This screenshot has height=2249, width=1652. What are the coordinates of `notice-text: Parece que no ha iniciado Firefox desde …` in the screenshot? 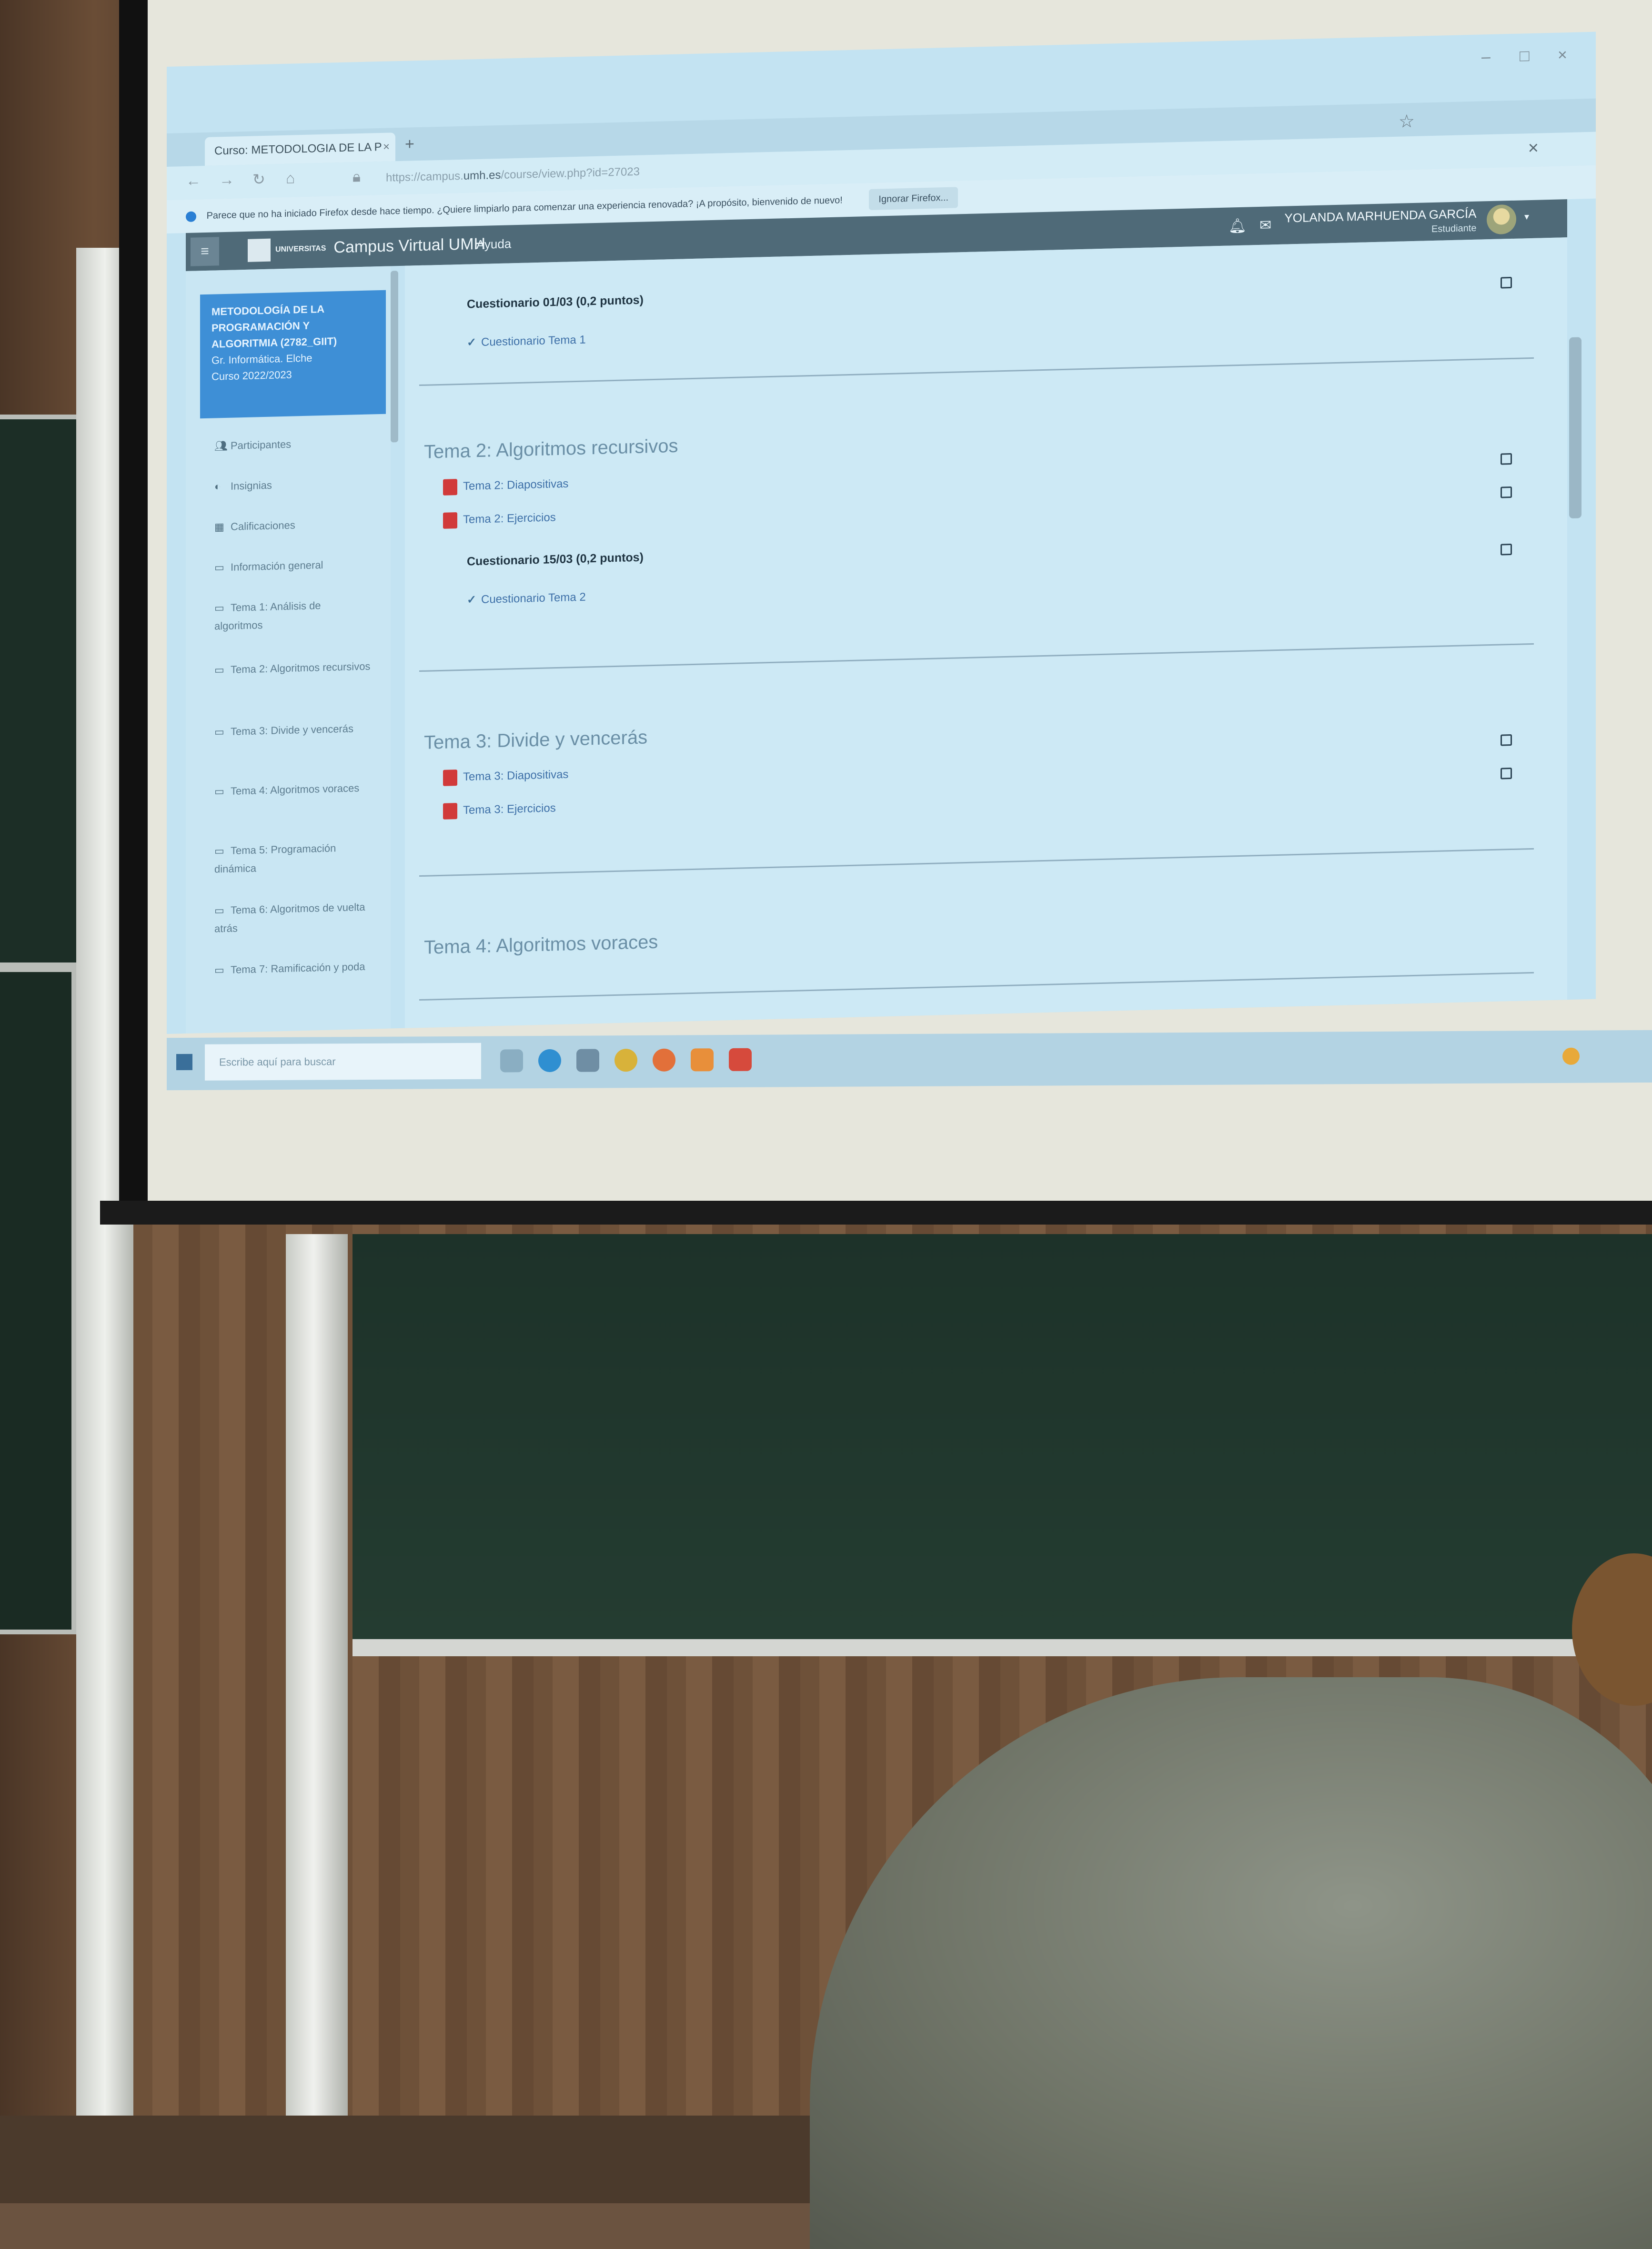 It's located at (524, 208).